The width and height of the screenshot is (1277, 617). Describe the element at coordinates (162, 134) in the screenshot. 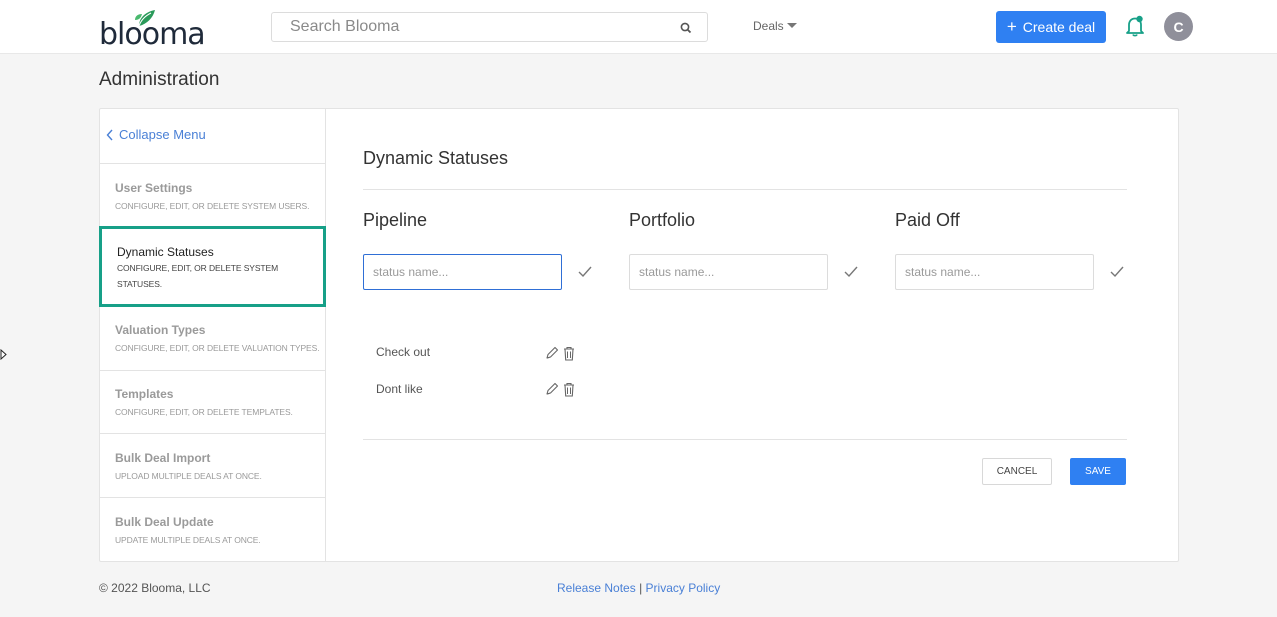

I see `collapse-menu-label: Collapse Menu` at that location.